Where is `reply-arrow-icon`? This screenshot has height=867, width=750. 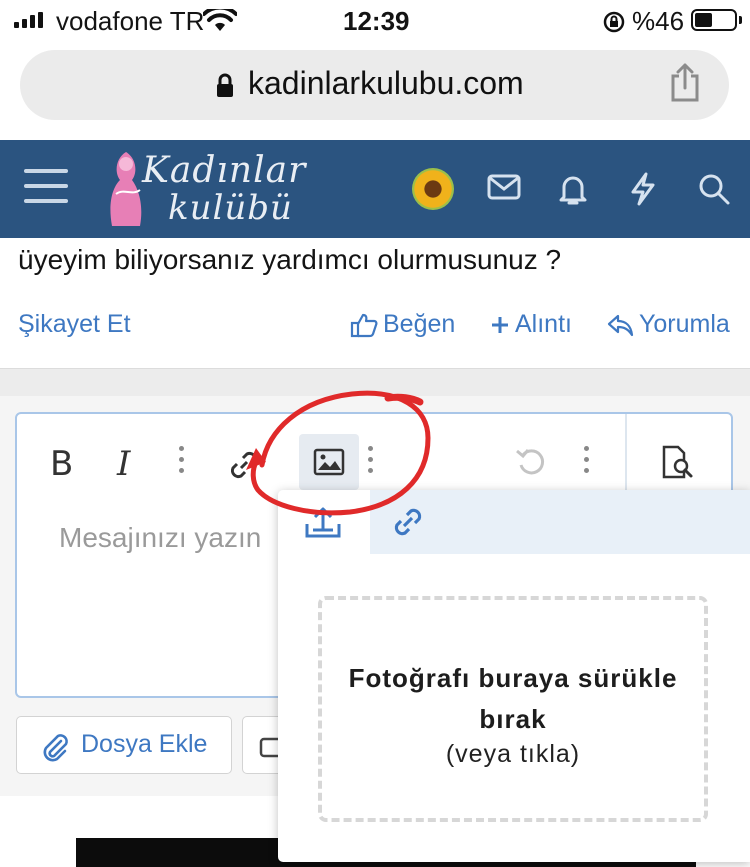
reply-arrow-icon is located at coordinates (620, 325).